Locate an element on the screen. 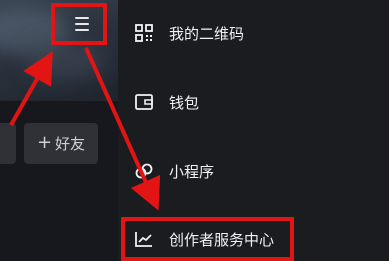  plus-icon: + is located at coordinates (44, 142).